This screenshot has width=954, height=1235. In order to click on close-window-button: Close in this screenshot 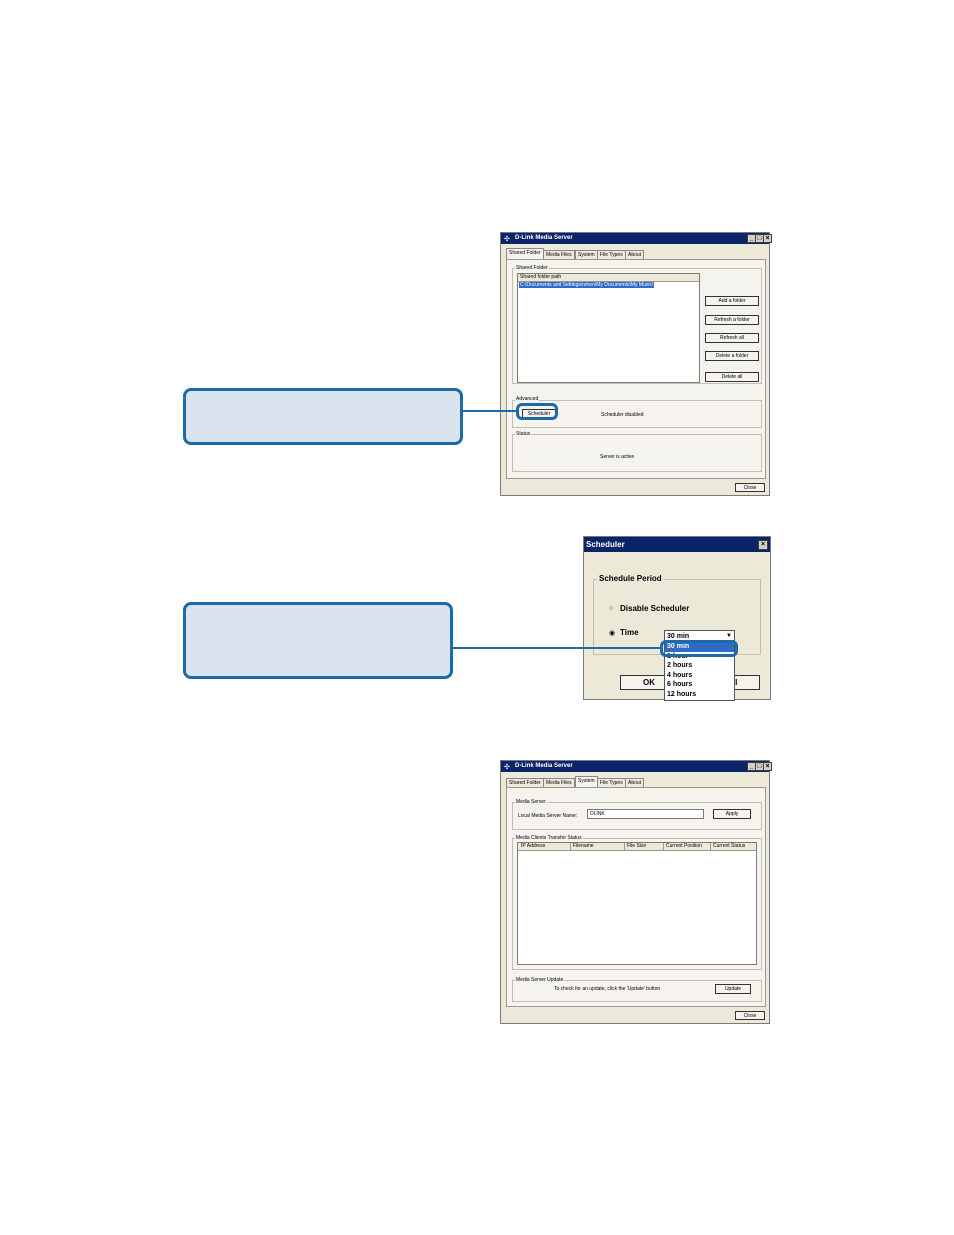, I will do `click(750, 487)`.